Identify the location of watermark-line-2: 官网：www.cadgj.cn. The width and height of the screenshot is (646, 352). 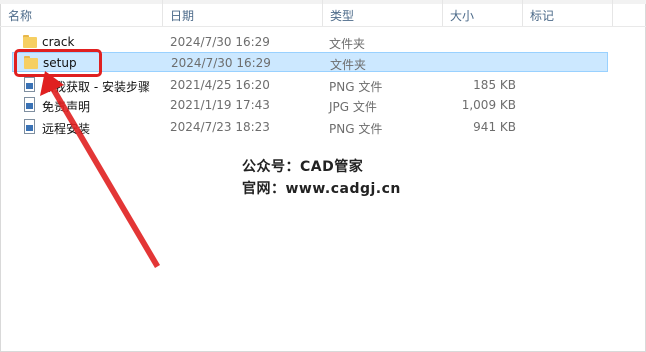
(321, 189).